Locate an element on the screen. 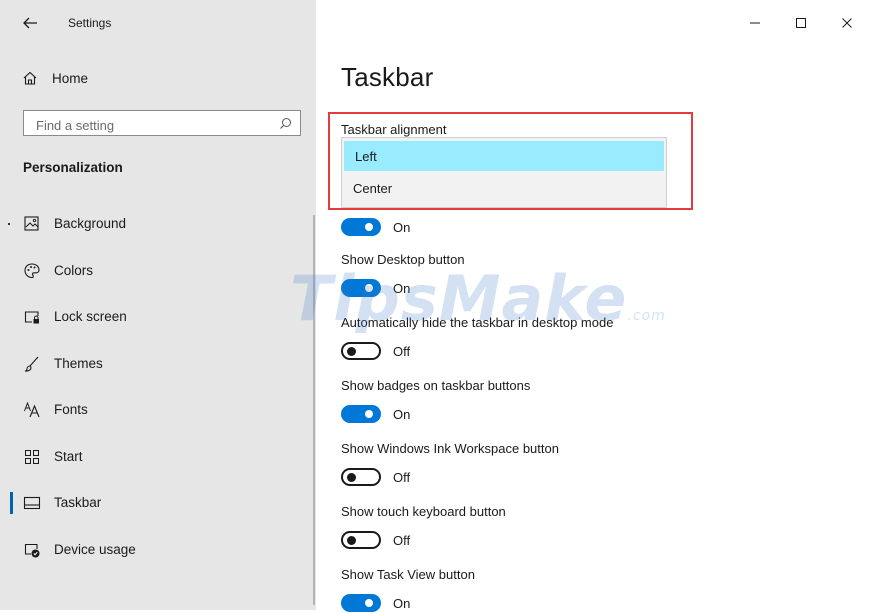  sidebar-item-label: Lock screen is located at coordinates (90, 316).